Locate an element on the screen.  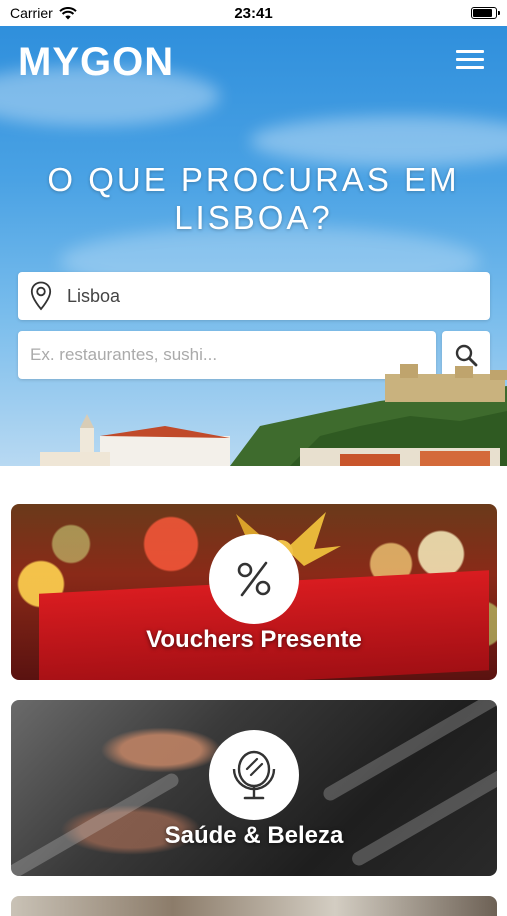
mirror-icon is located at coordinates (254, 775).